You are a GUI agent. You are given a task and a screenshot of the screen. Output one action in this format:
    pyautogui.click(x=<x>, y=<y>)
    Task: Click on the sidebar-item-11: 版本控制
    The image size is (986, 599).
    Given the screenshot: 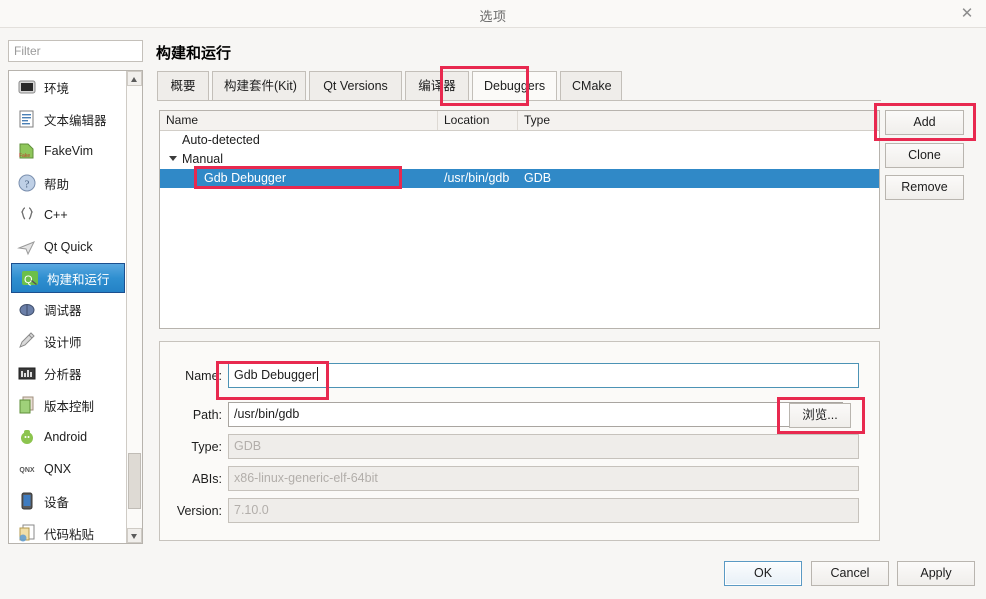 What is the action you would take?
    pyautogui.click(x=68, y=405)
    